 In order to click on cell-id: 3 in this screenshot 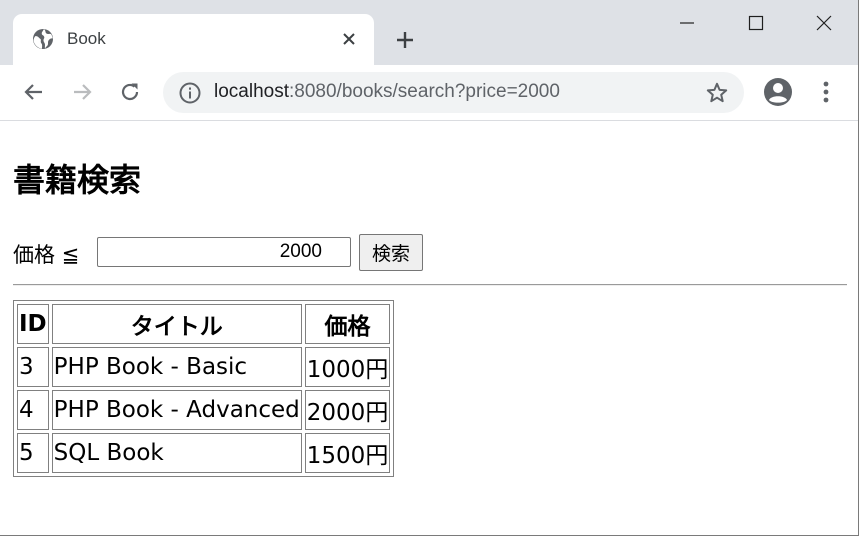, I will do `click(33, 367)`.